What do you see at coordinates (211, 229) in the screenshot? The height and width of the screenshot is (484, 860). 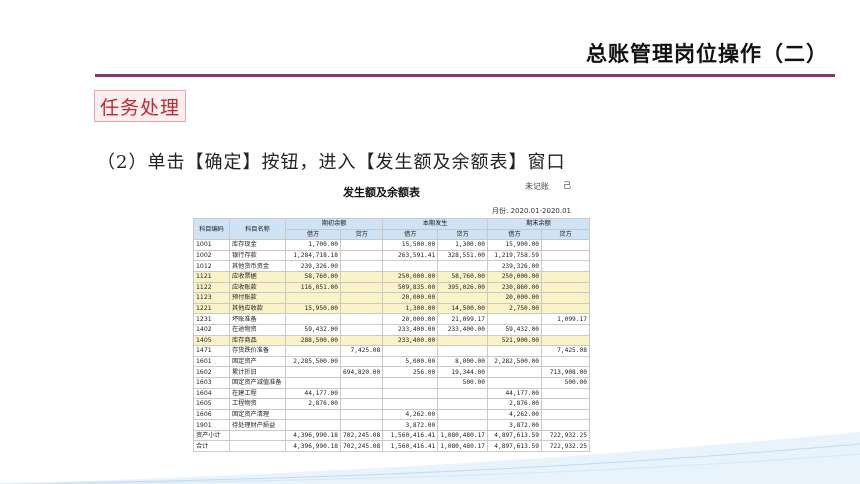 I see `col-header-code: 科目编码` at bounding box center [211, 229].